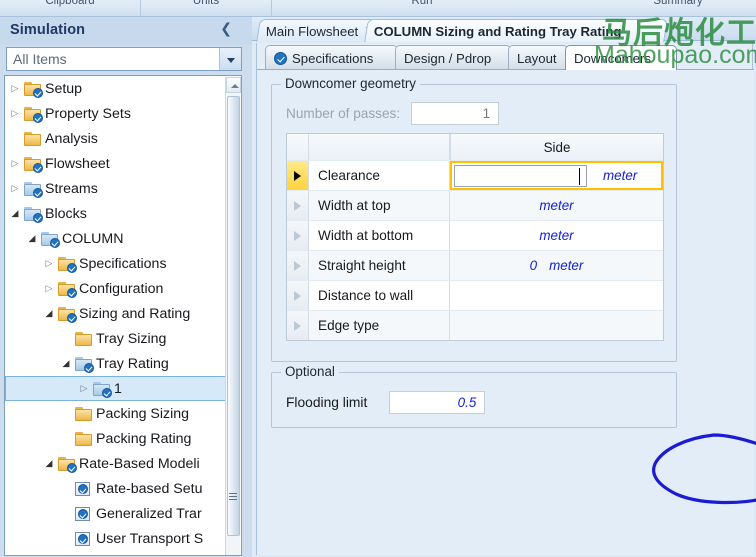 This screenshot has width=756, height=557. What do you see at coordinates (475, 295) in the screenshot?
I see `table-row: Distance to wall` at bounding box center [475, 295].